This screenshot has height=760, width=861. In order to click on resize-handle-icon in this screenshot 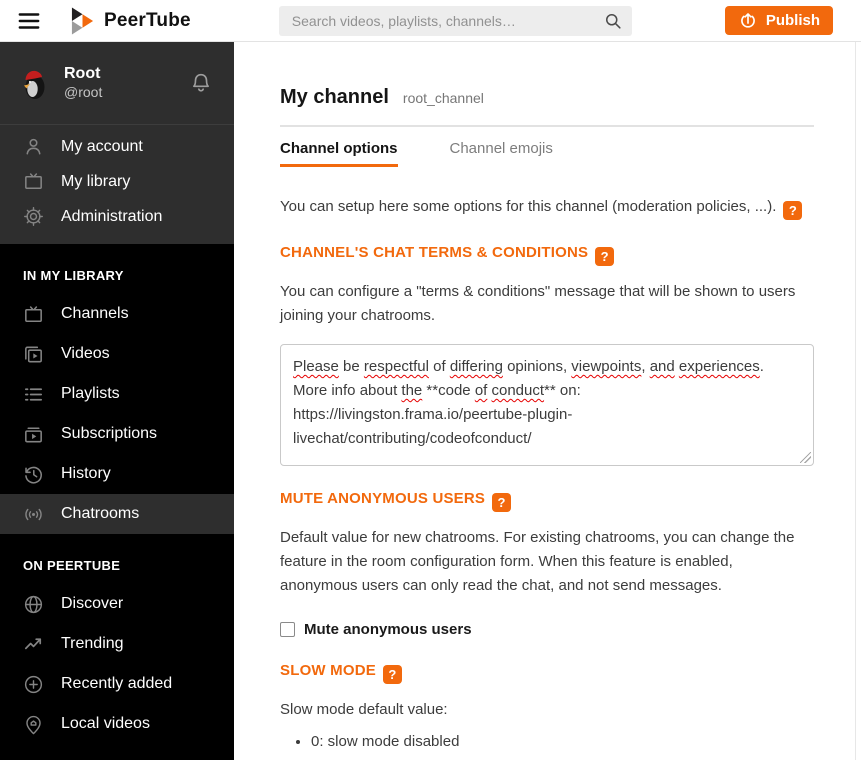, I will do `click(805, 457)`.